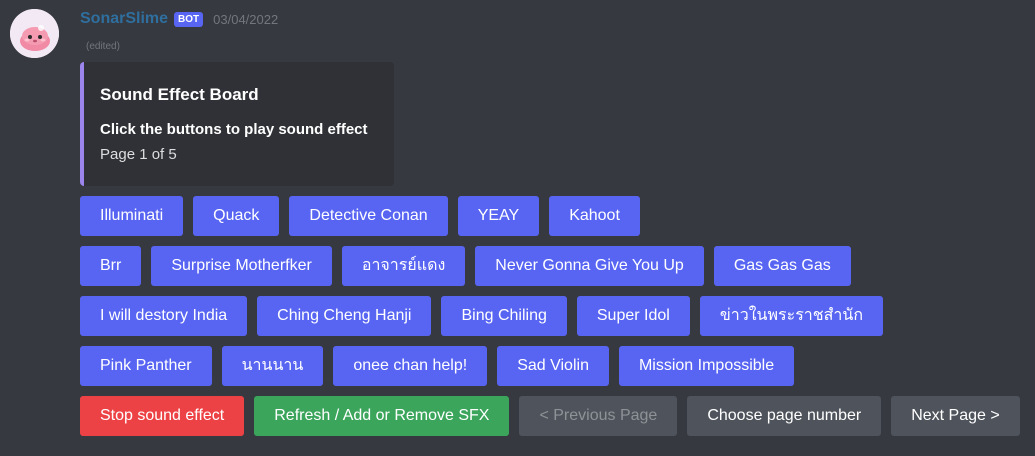 The height and width of the screenshot is (456, 1035). Describe the element at coordinates (124, 19) in the screenshot. I see `username: SonarSlime` at that location.